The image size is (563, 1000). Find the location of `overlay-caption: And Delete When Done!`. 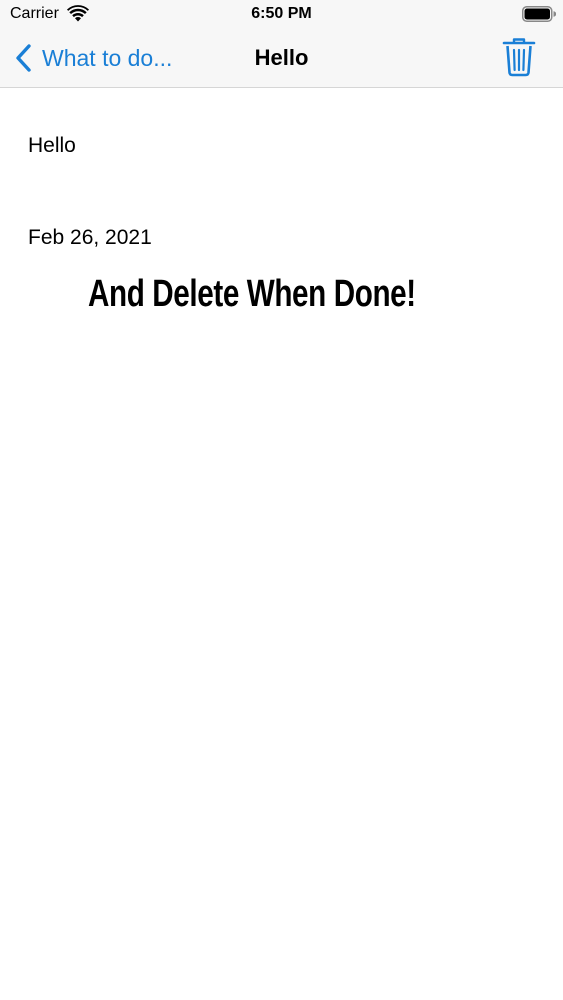

overlay-caption: And Delete When Done! is located at coordinates (252, 294).